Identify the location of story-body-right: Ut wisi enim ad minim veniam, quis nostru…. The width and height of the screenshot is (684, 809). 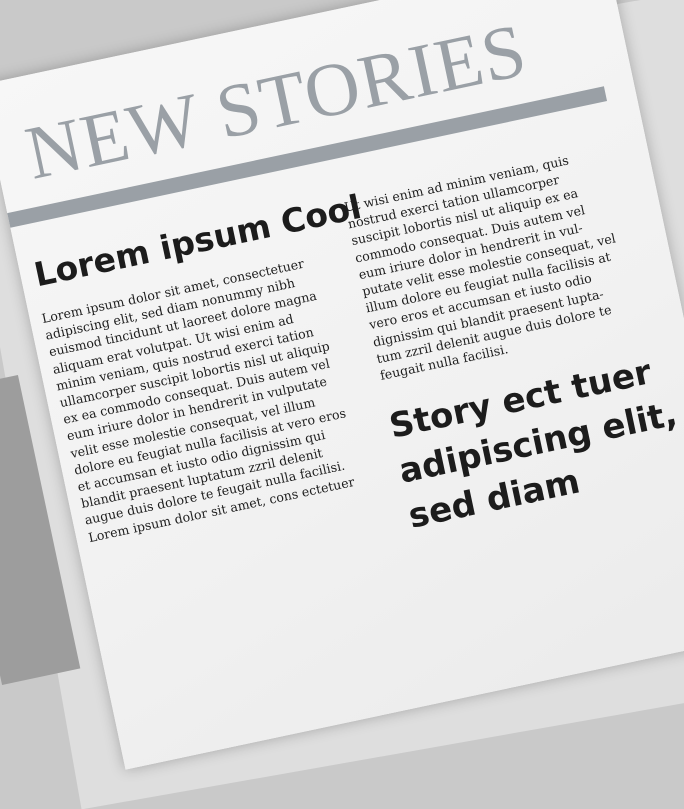
(489, 264).